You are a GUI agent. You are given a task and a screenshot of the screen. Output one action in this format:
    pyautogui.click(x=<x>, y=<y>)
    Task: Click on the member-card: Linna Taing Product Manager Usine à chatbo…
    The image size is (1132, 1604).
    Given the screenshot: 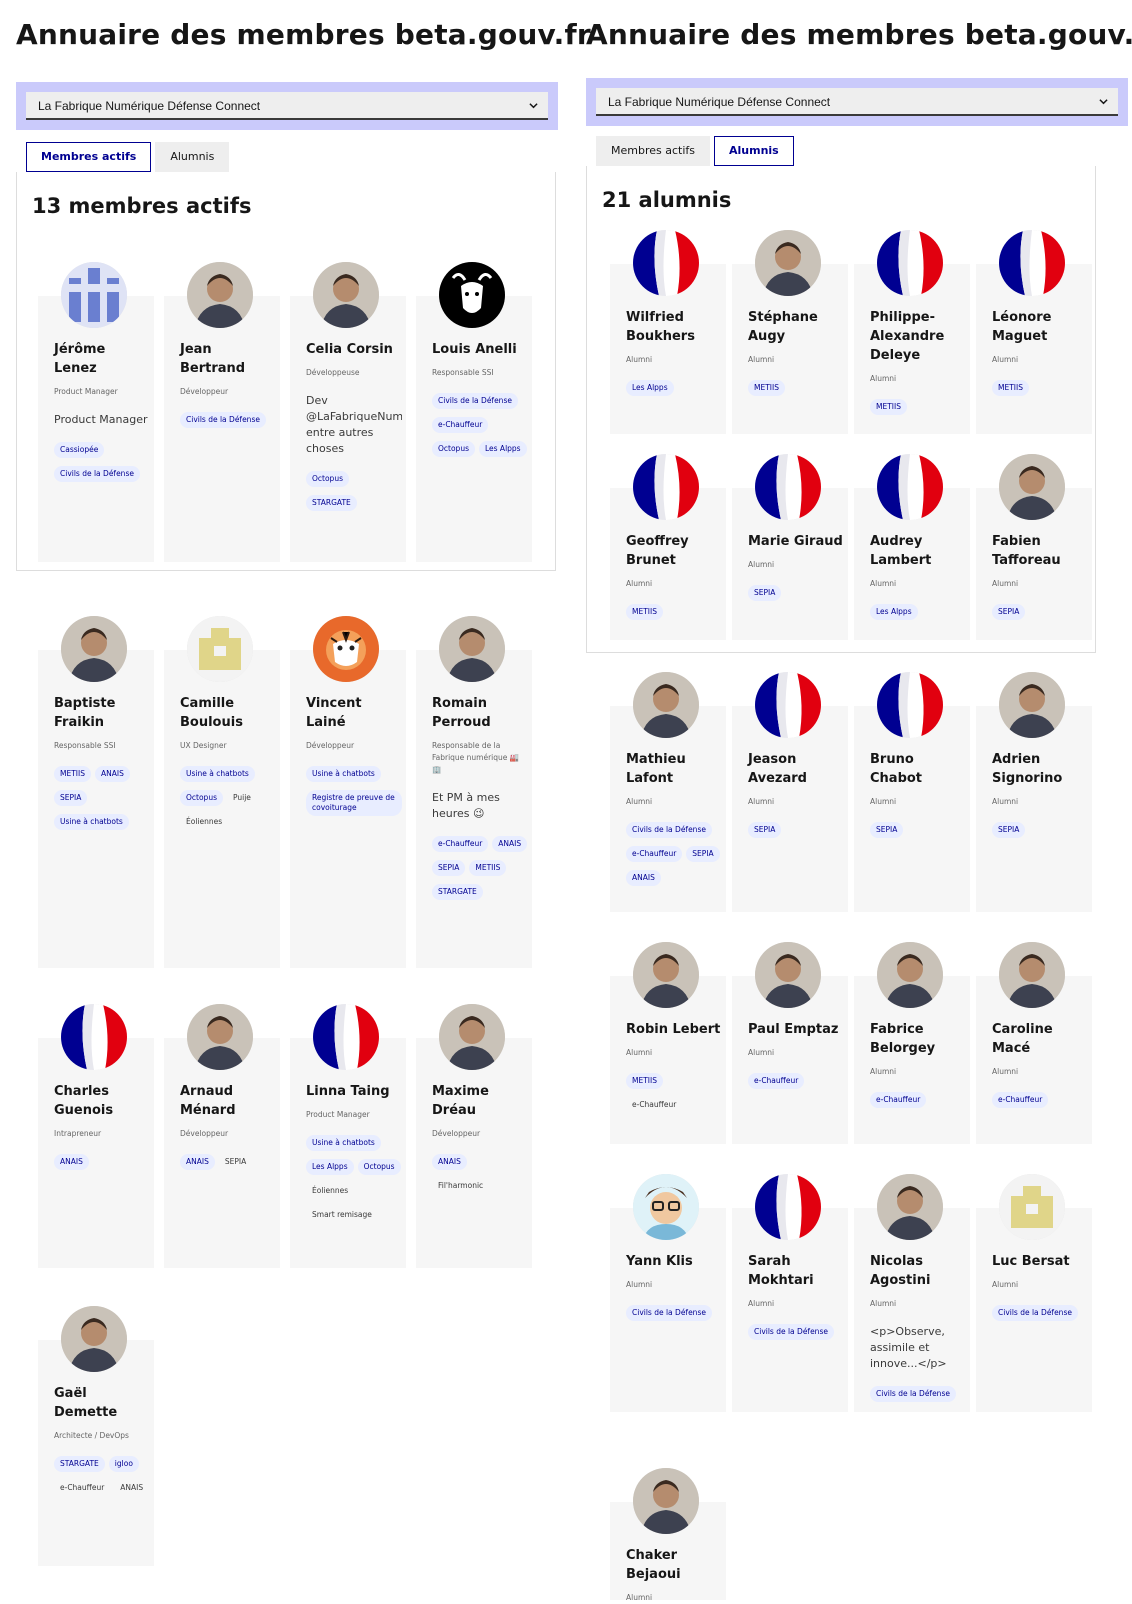 What is the action you would take?
    pyautogui.click(x=348, y=1136)
    